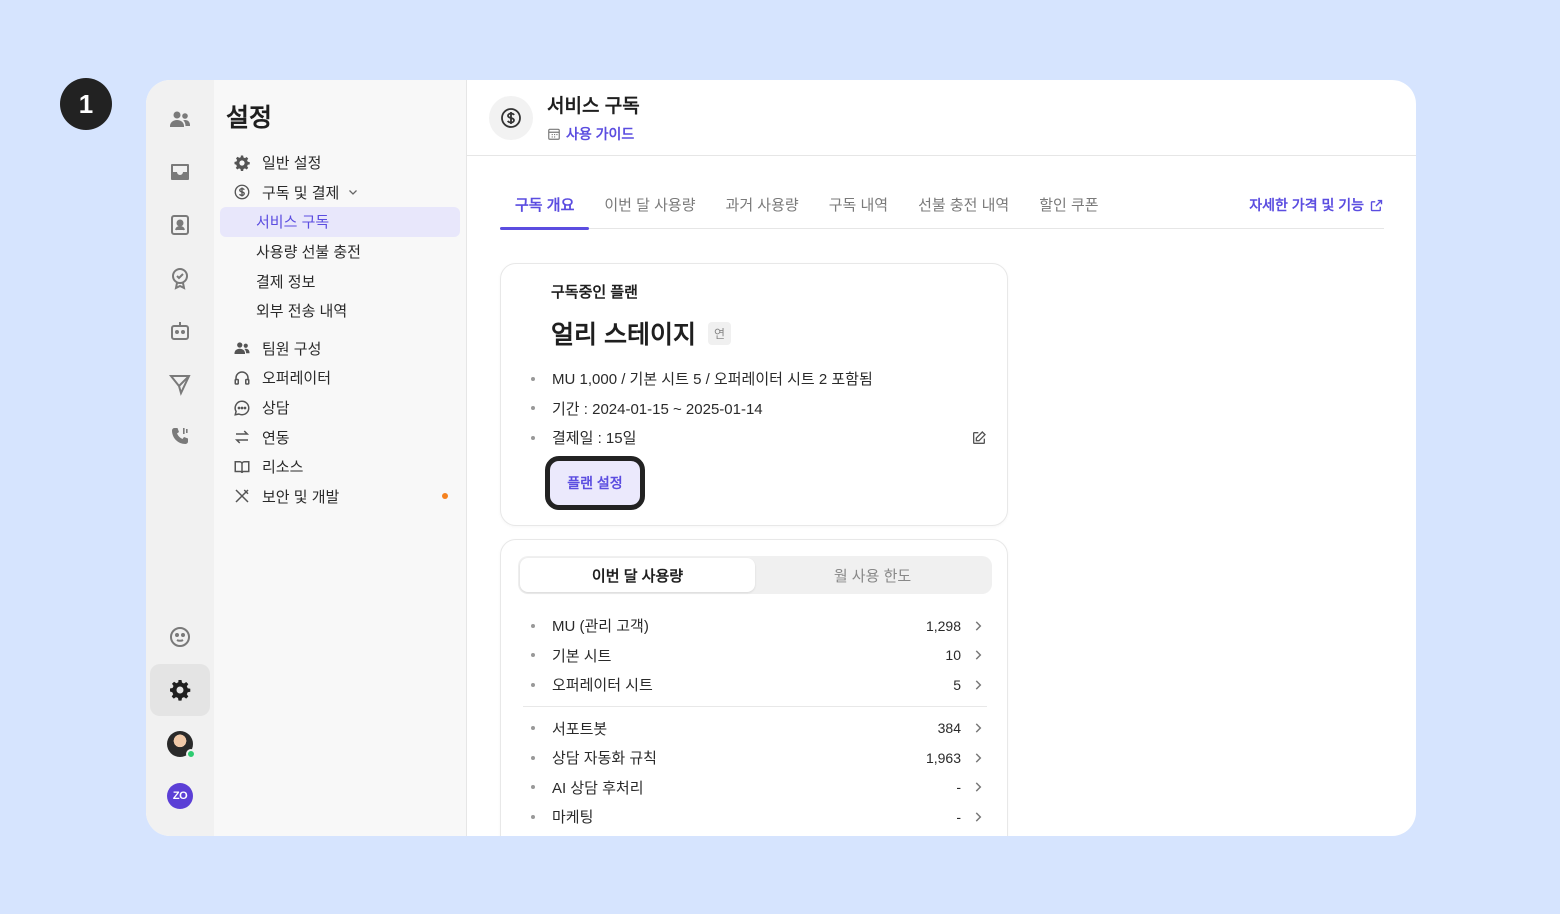  What do you see at coordinates (1316, 202) in the screenshot?
I see `pricing-features-link: 자세한 가격 및 기능` at bounding box center [1316, 202].